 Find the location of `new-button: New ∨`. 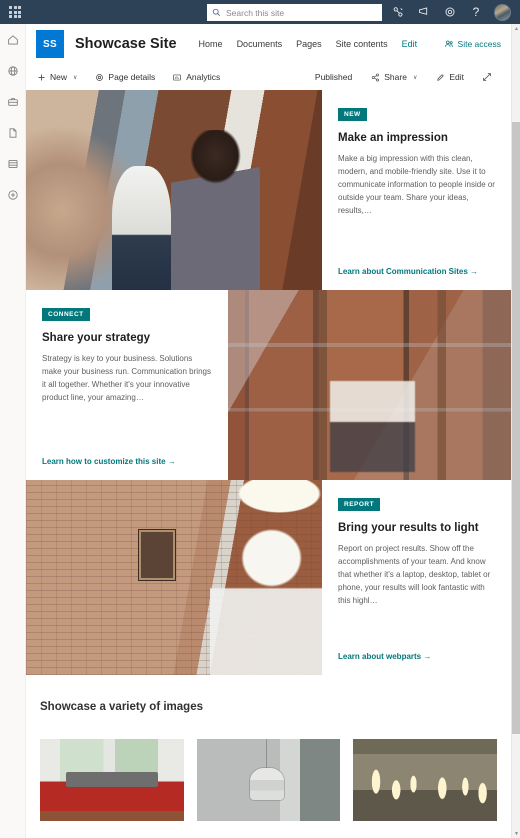

new-button: New ∨ is located at coordinates (60, 77).